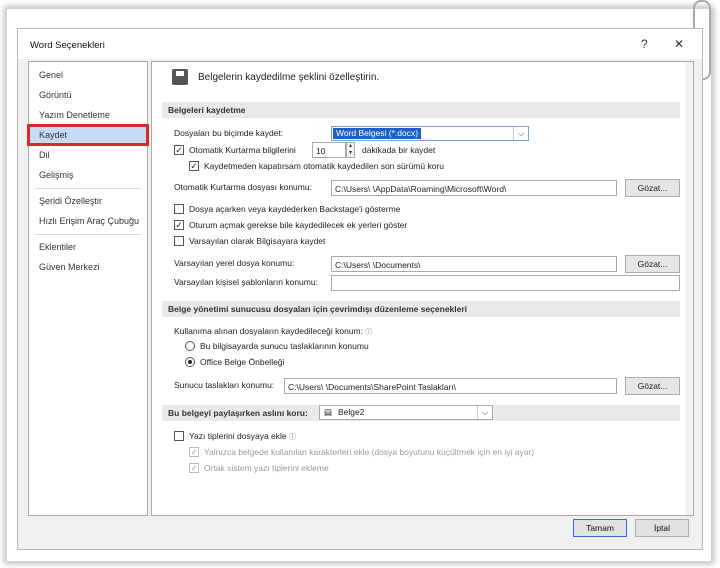 Image resolution: width=720 pixels, height=568 pixels. What do you see at coordinates (329, 150) in the screenshot?
I see `autorecover-minutes-input: 10` at bounding box center [329, 150].